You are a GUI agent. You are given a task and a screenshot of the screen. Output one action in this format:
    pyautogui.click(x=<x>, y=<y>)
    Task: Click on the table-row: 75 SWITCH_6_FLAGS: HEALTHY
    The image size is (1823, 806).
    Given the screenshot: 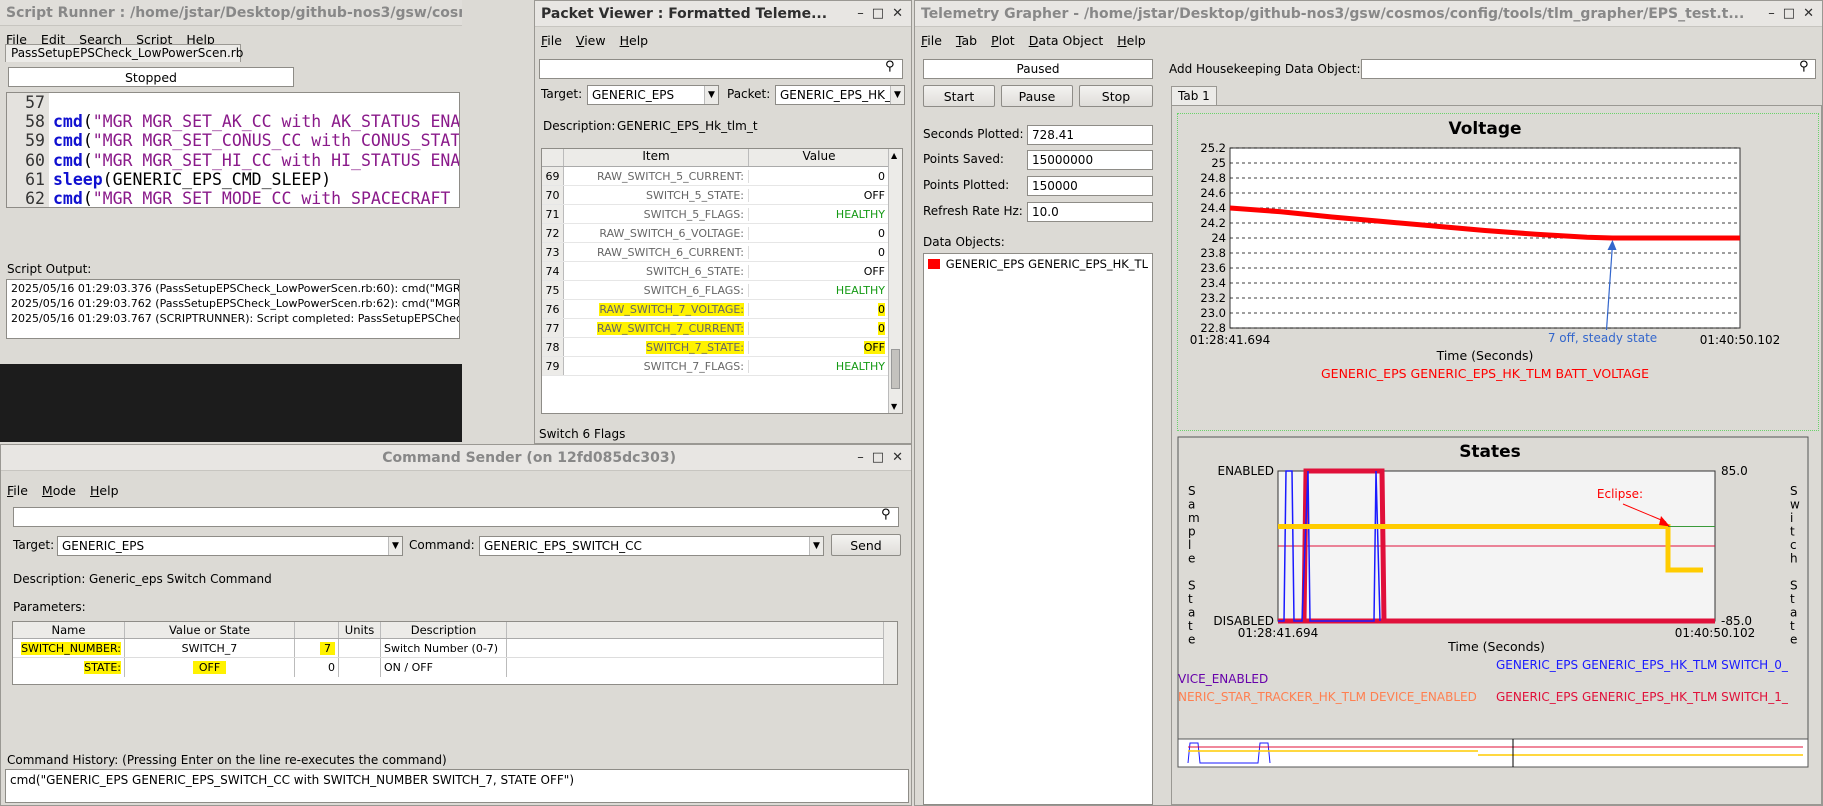 What is the action you would take?
    pyautogui.click(x=722, y=290)
    